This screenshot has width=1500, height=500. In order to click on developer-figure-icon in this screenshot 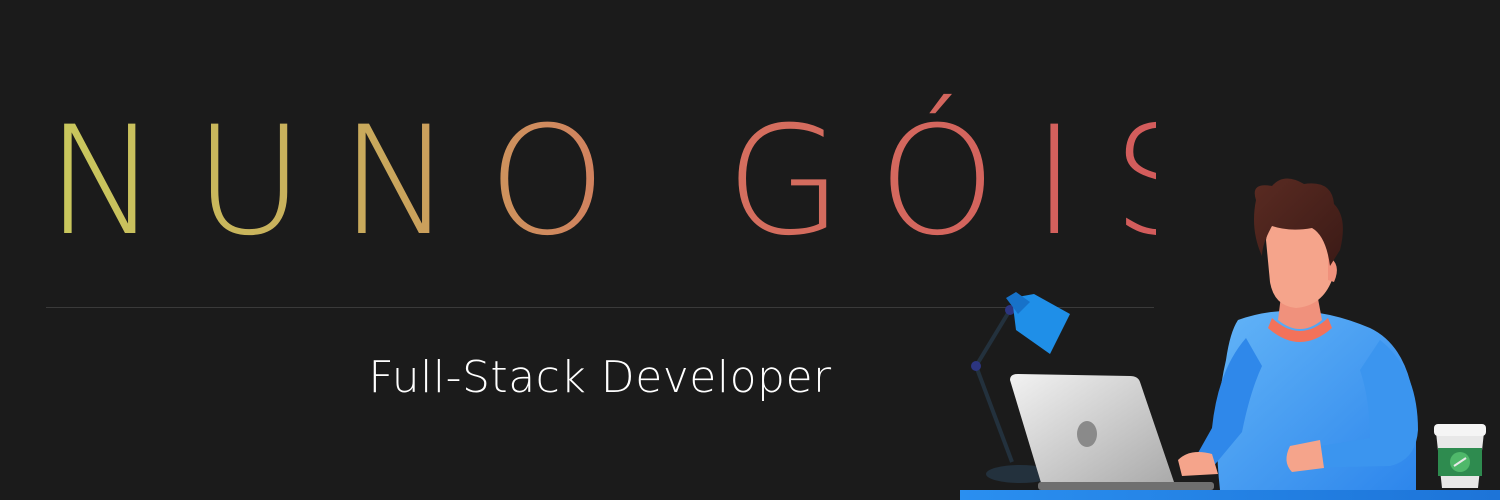, I will do `click(1298, 334)`.